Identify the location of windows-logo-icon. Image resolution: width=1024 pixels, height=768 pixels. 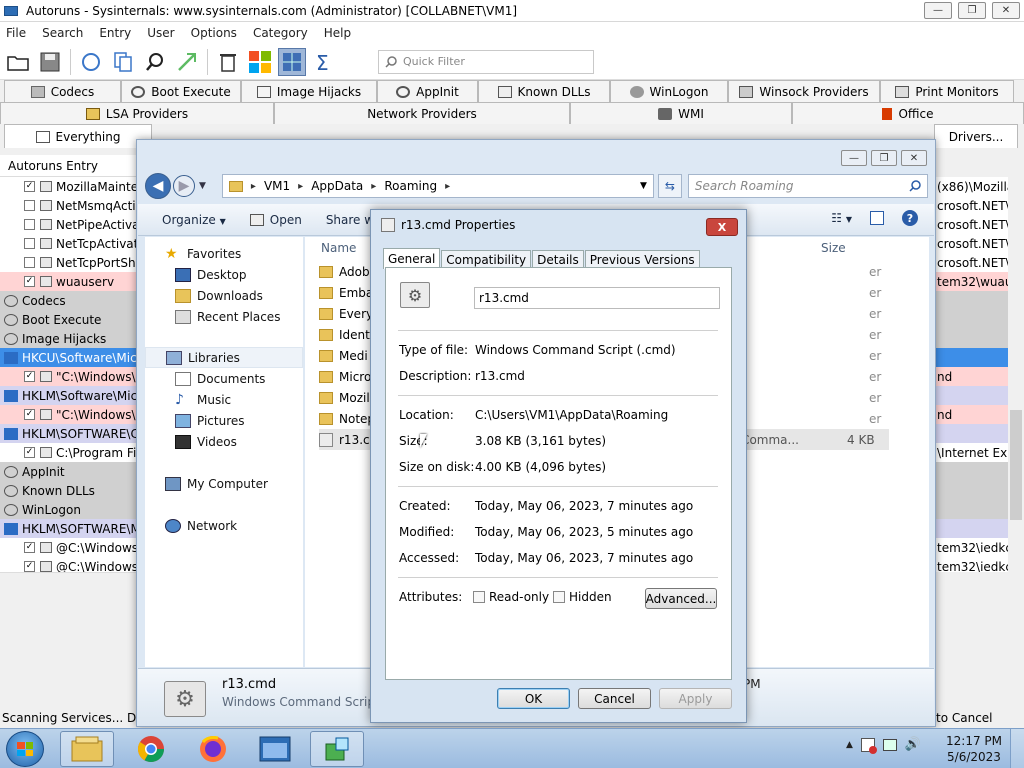
(260, 62).